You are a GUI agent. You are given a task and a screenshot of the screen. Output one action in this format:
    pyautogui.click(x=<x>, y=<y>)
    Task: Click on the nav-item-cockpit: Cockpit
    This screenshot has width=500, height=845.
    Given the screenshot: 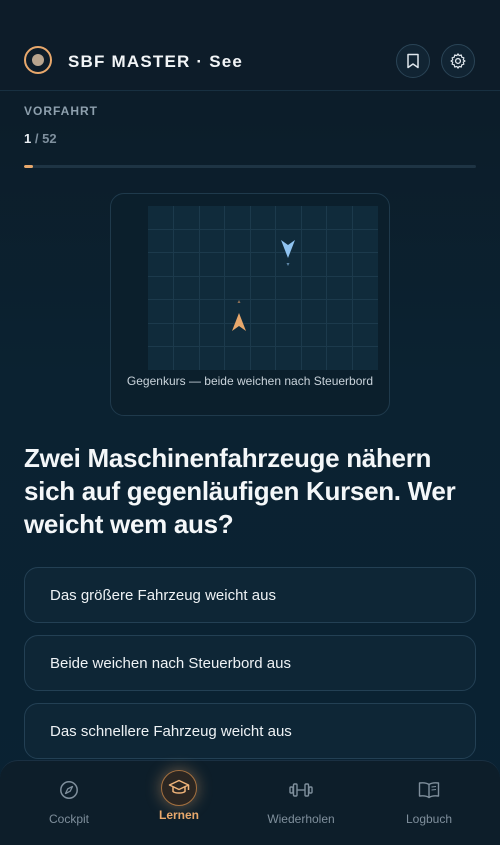 What is the action you would take?
    pyautogui.click(x=69, y=803)
    